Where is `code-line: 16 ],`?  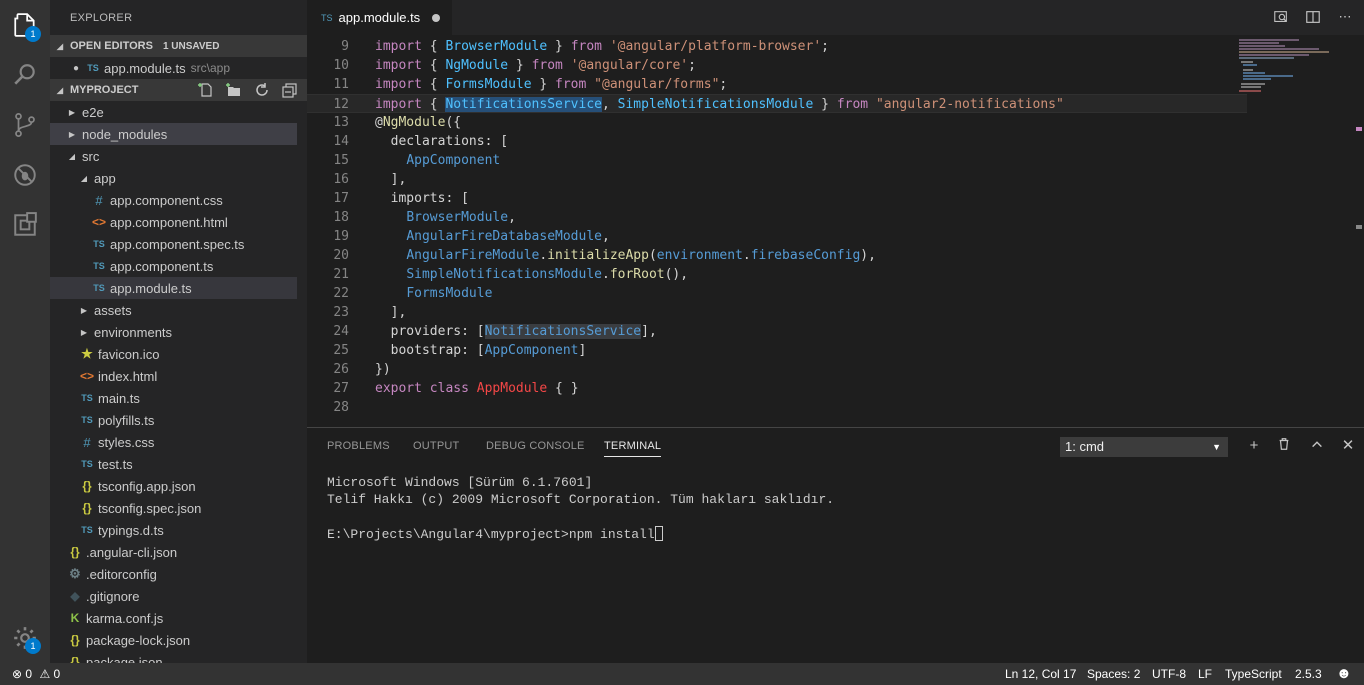
code-line: 16 ], is located at coordinates (777, 179).